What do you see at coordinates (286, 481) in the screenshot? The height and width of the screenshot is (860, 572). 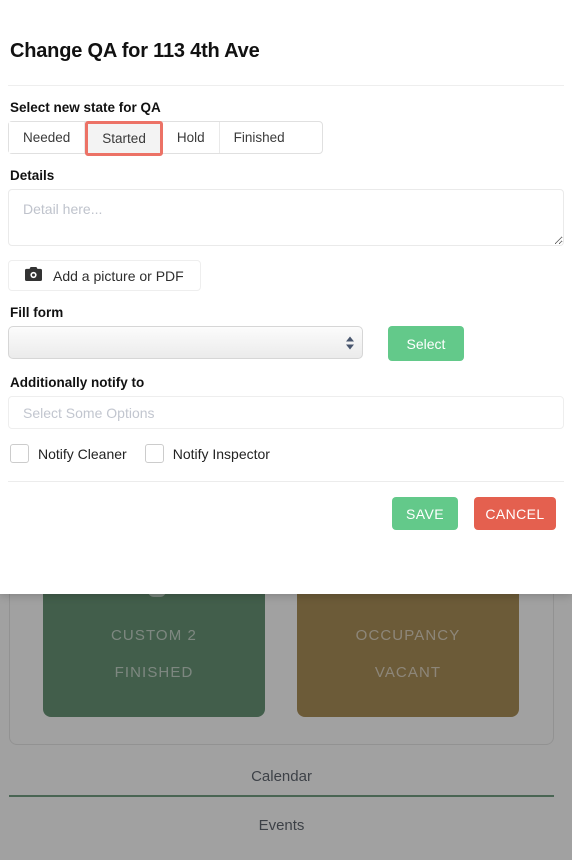 I see `footer-divider` at bounding box center [286, 481].